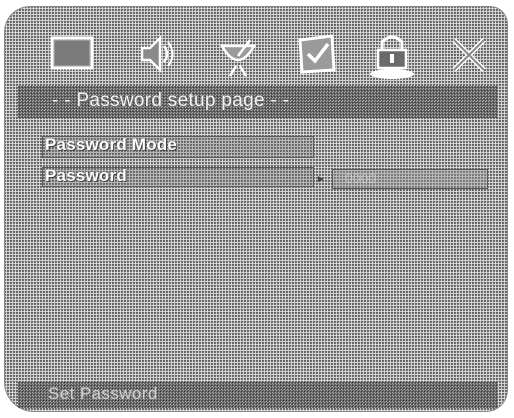 The image size is (514, 418). I want to click on password-setup-icon, so click(392, 54).